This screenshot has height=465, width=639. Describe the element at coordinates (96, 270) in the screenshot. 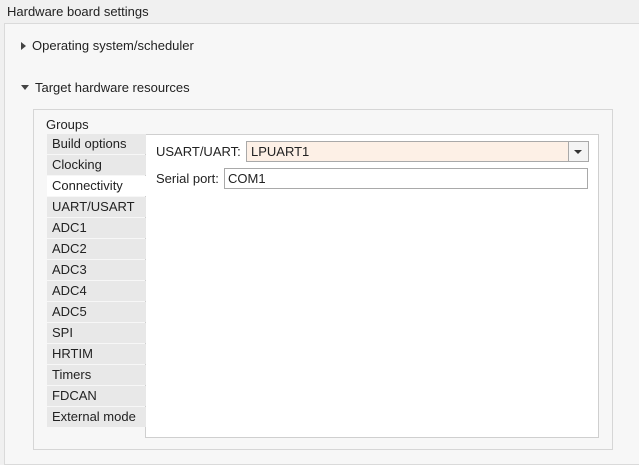

I see `group-item-adc3: ADC3` at that location.